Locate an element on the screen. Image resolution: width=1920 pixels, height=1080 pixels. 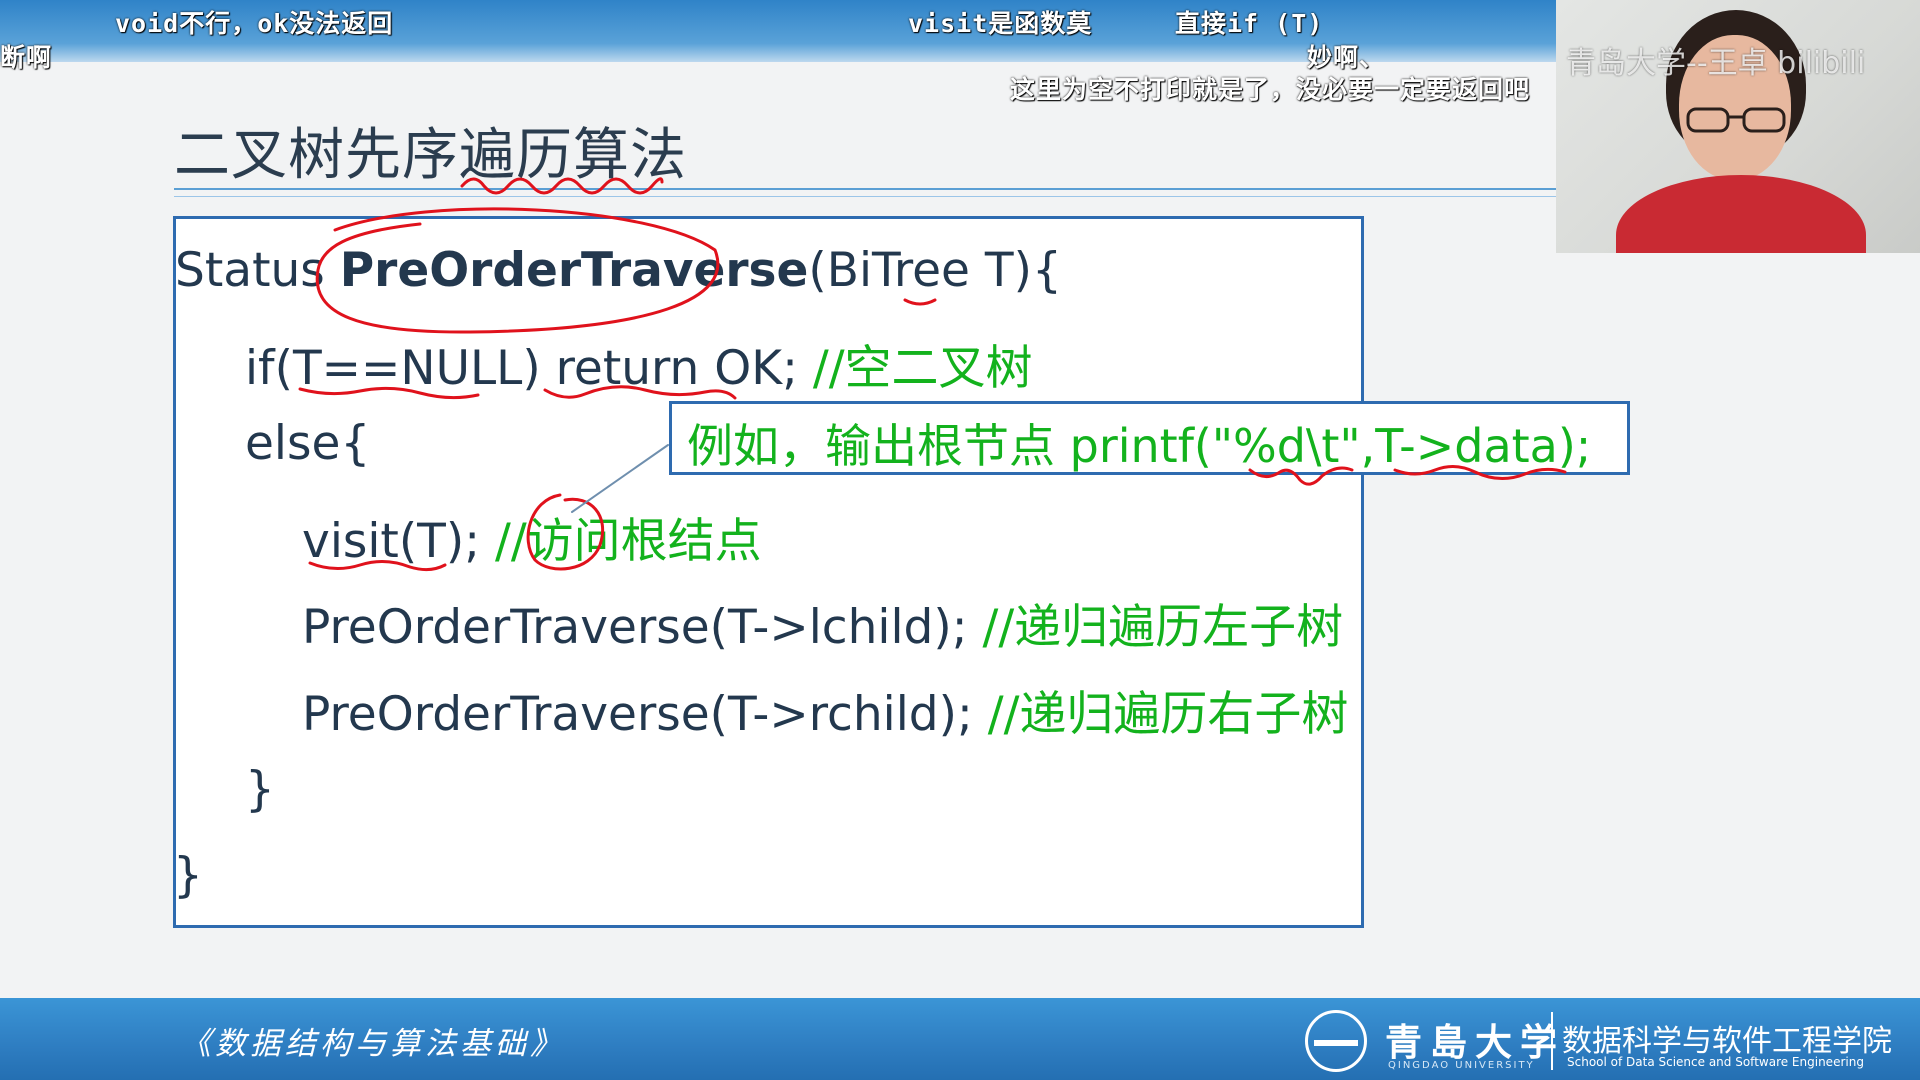
code-params: (BiTree T){ is located at coordinates (935, 270).